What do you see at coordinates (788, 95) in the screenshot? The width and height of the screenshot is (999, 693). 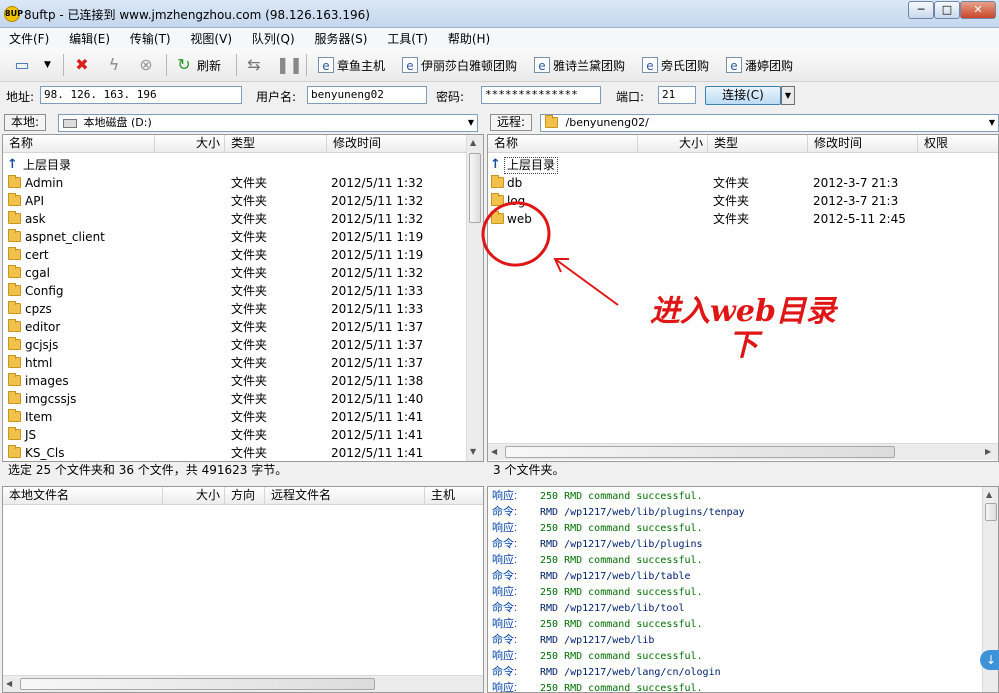 I see `connect-dropdown-icon: ▼` at bounding box center [788, 95].